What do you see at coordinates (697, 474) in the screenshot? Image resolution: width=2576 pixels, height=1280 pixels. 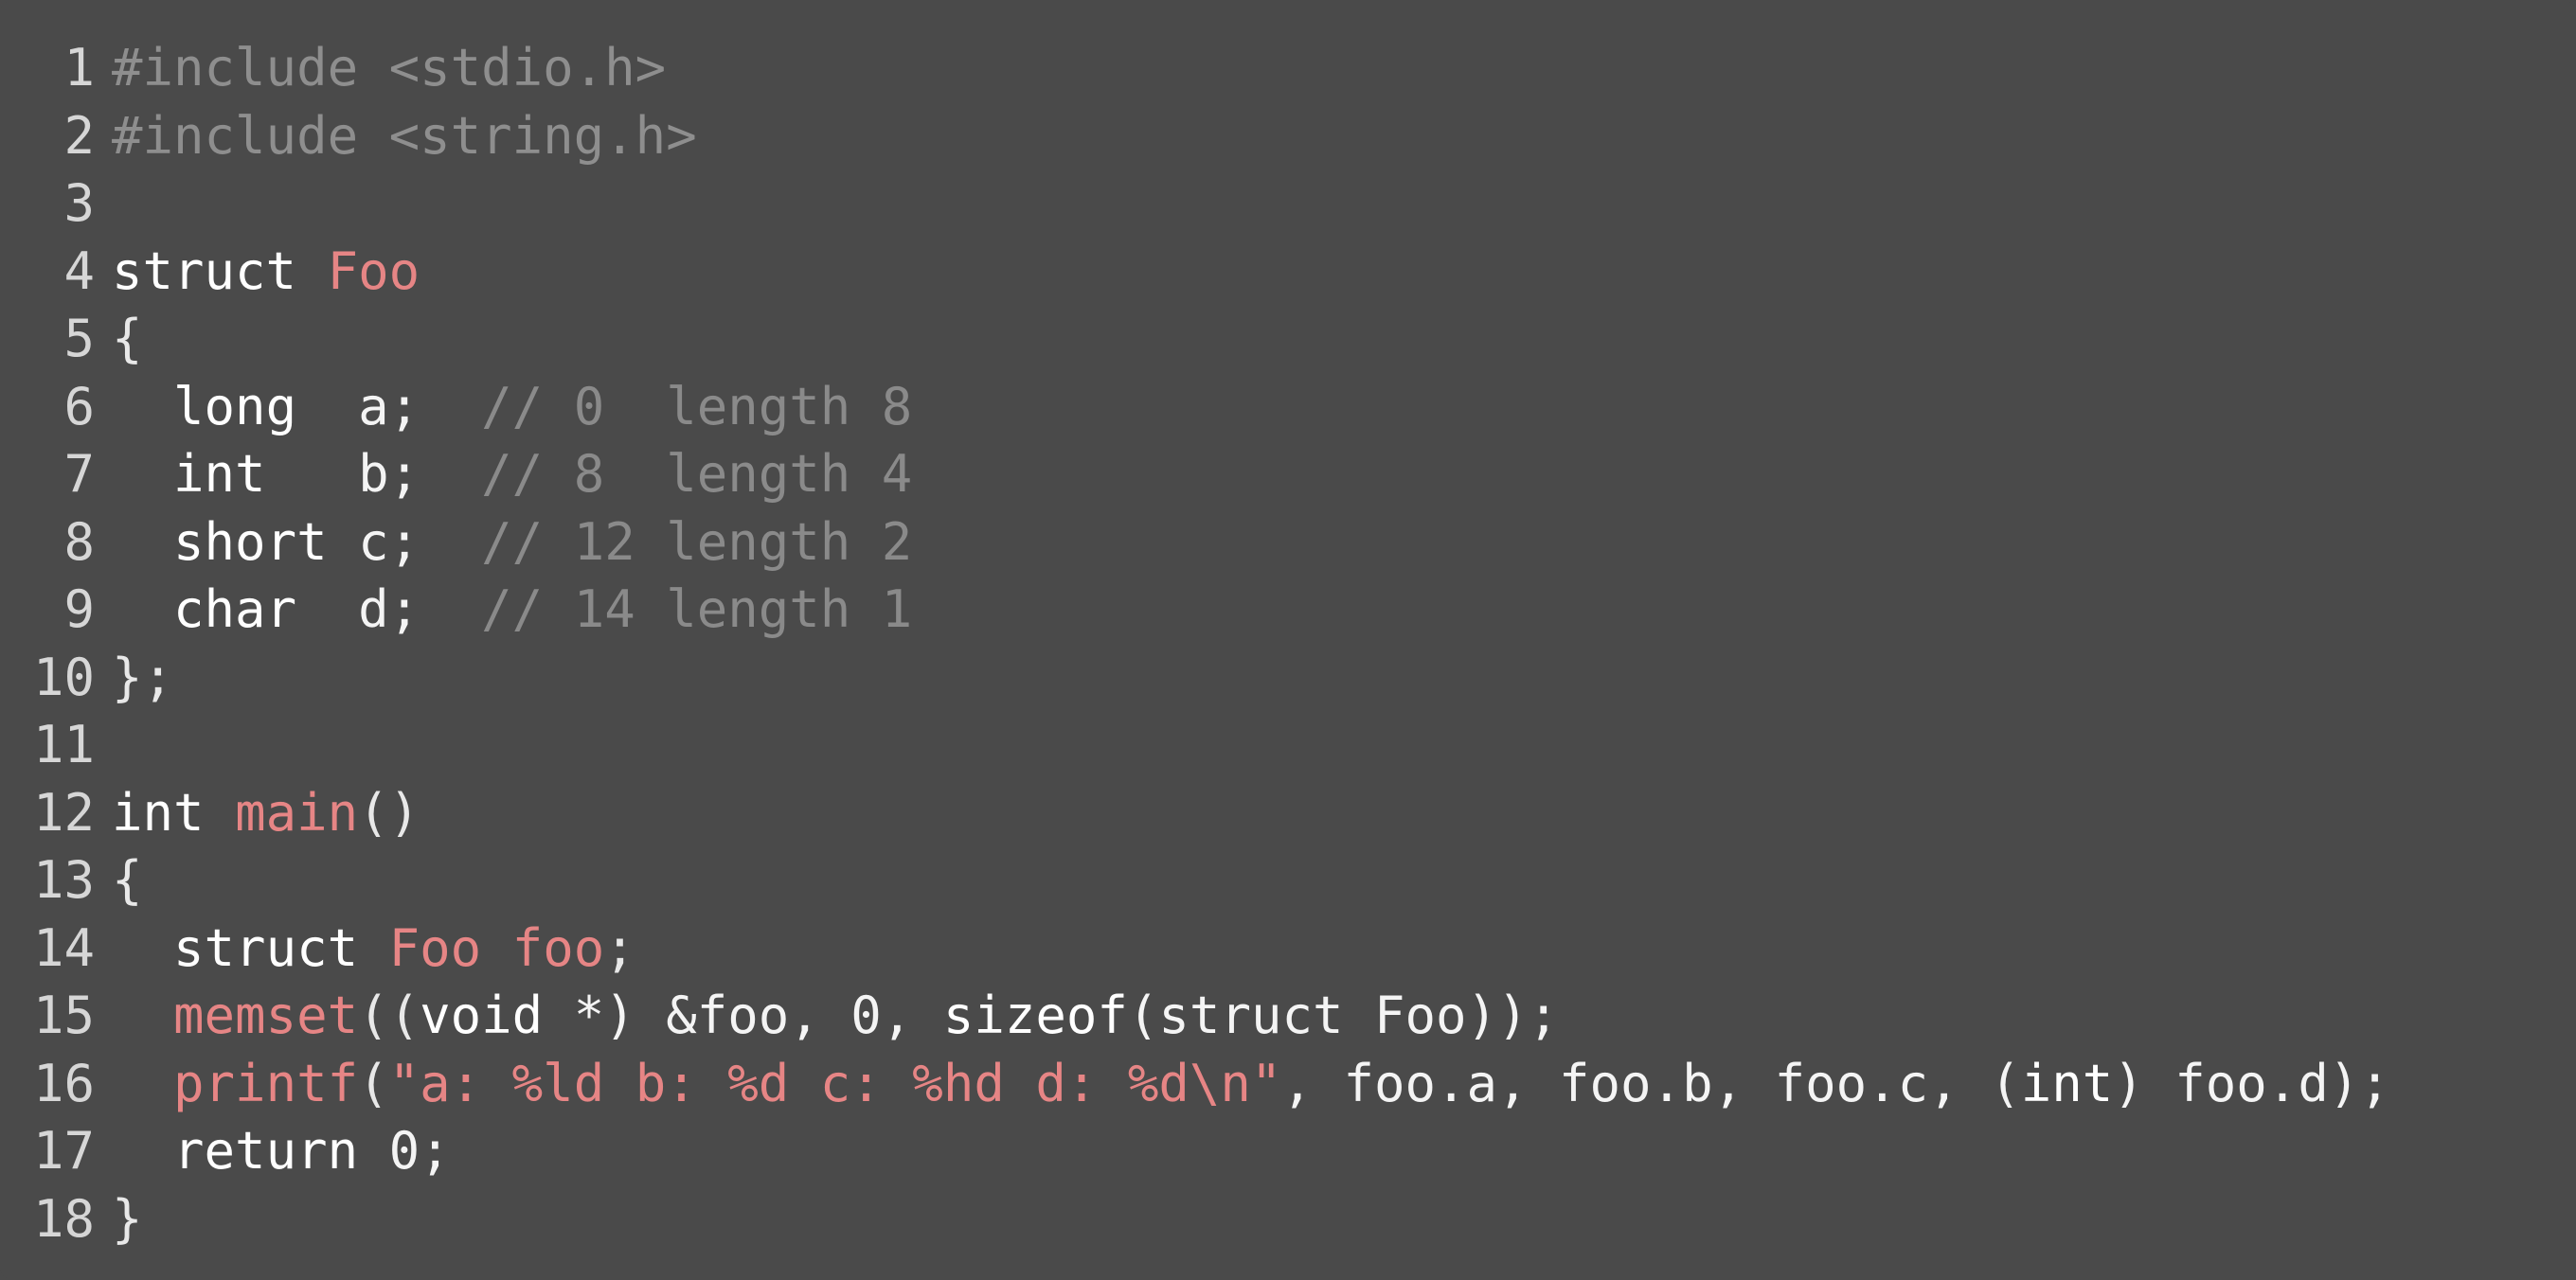 I see `code-token-cmt: // 8 length 4` at bounding box center [697, 474].